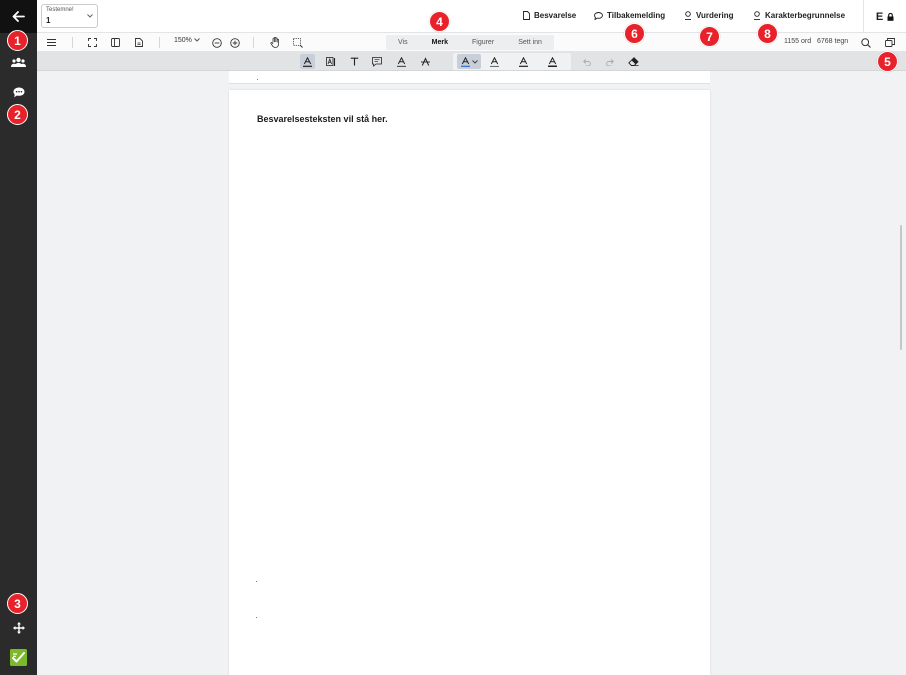 This screenshot has height=675, width=906. Describe the element at coordinates (439, 21) in the screenshot. I see `callout-badge-4: 4` at that location.